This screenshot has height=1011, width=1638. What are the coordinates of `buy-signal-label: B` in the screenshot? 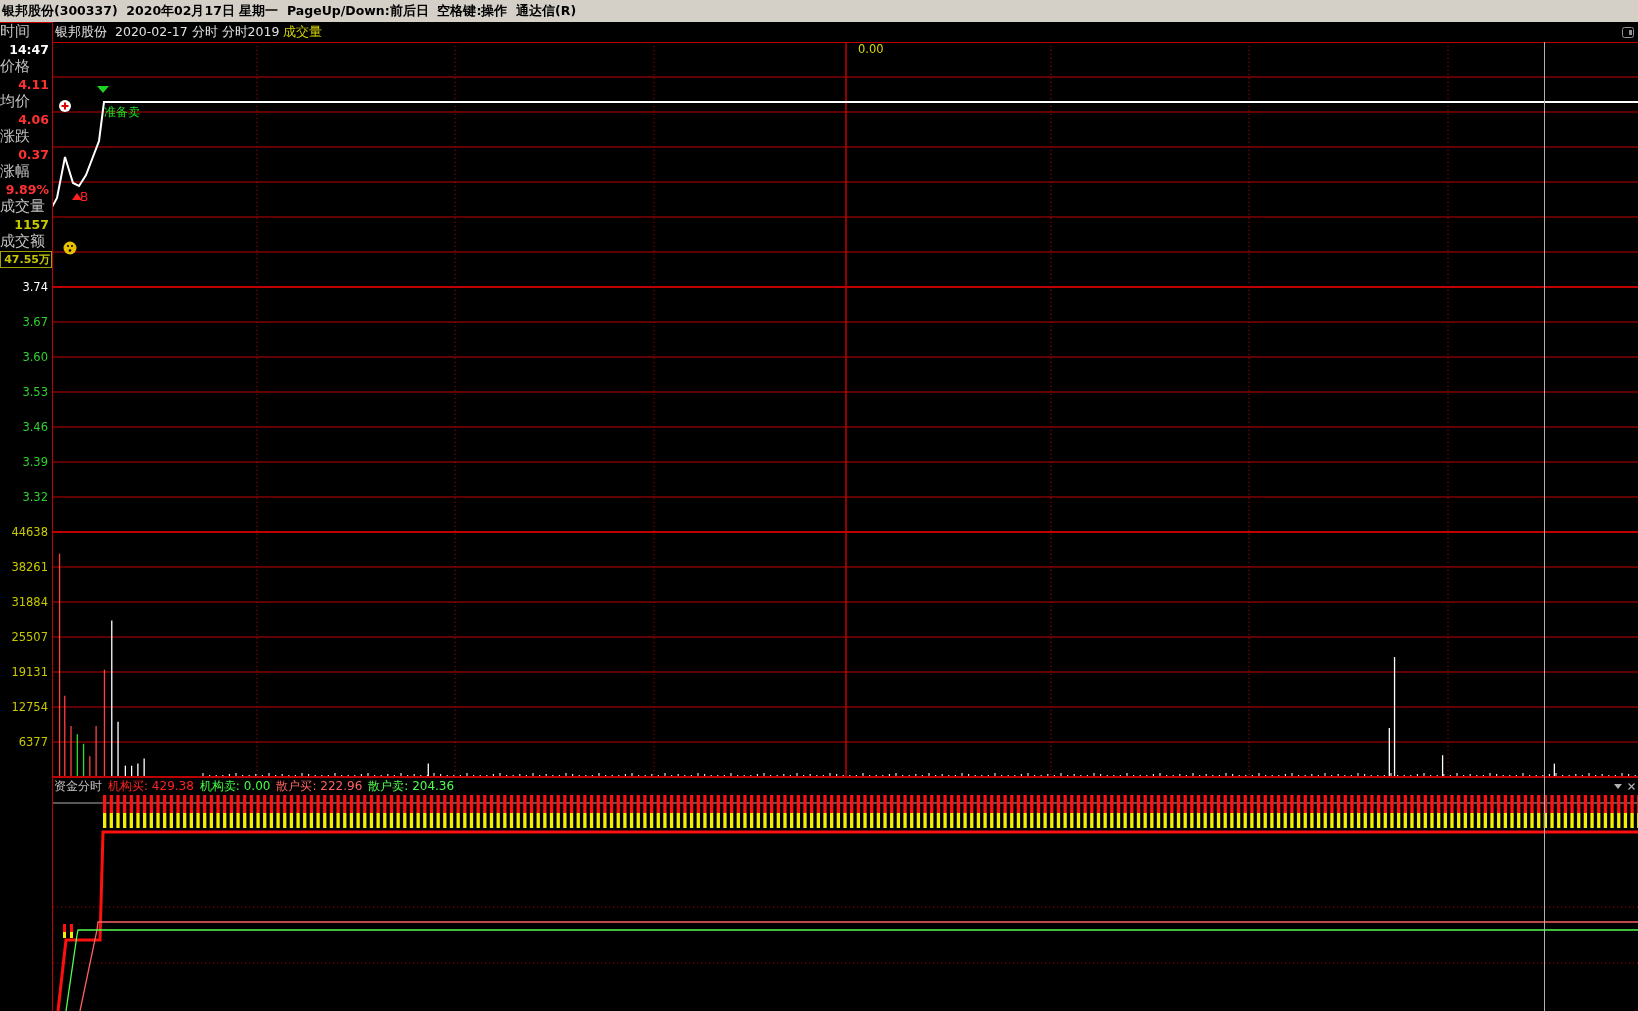 It's located at (84, 197).